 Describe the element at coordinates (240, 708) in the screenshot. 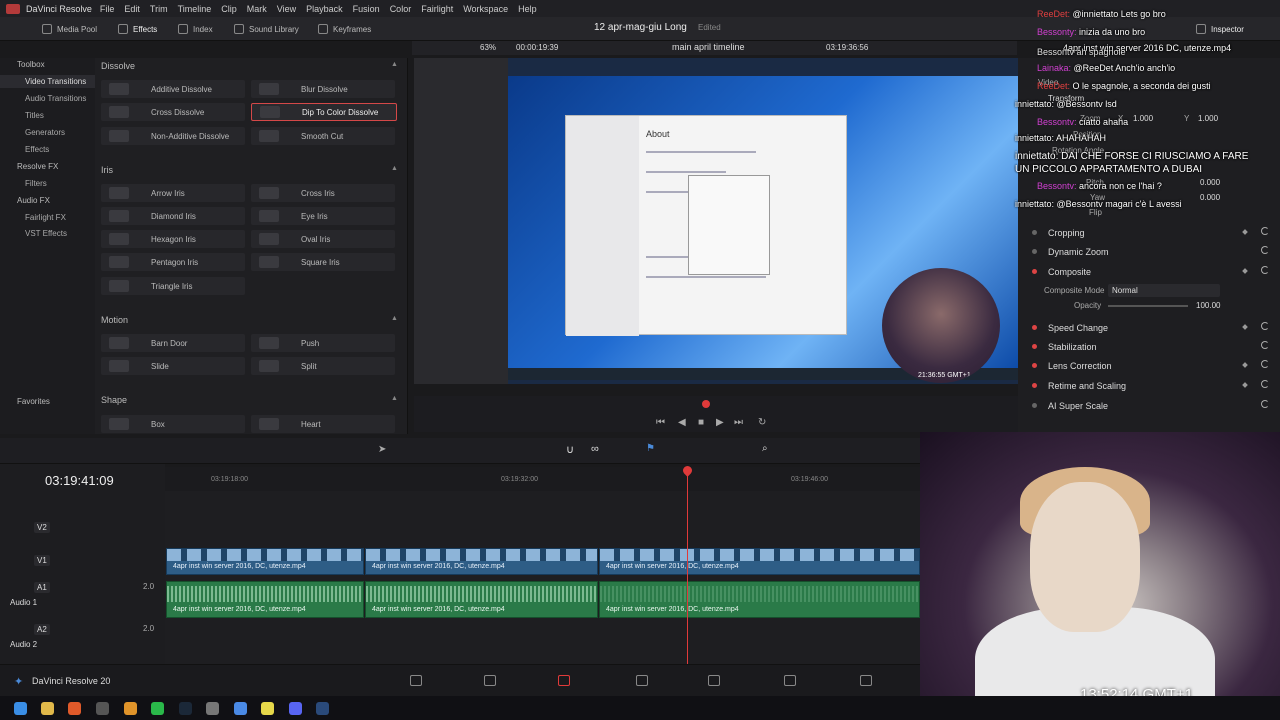

I see `chrome-icon` at that location.